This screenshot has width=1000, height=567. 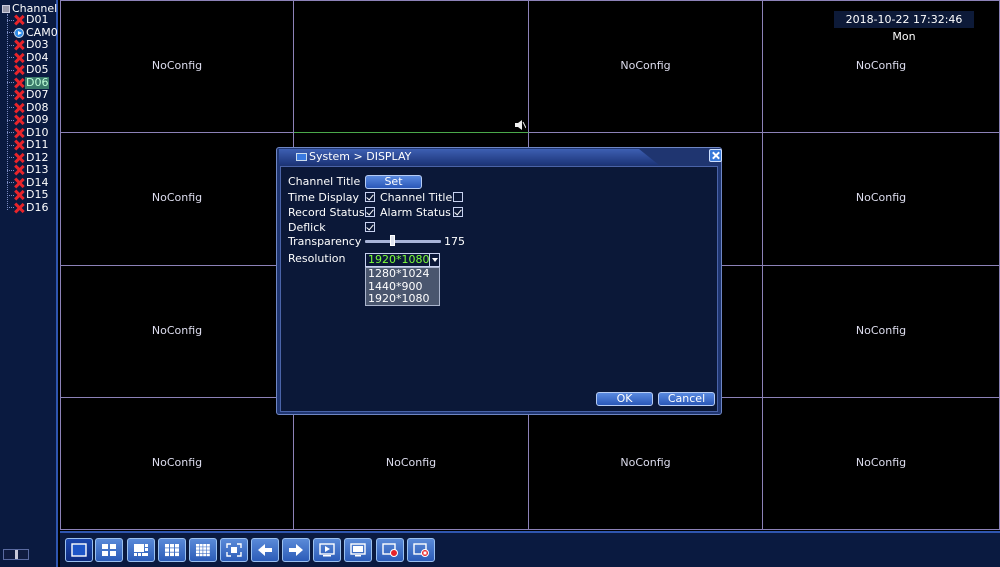 What do you see at coordinates (326, 212) in the screenshot?
I see `record-status-label: Record Status` at bounding box center [326, 212].